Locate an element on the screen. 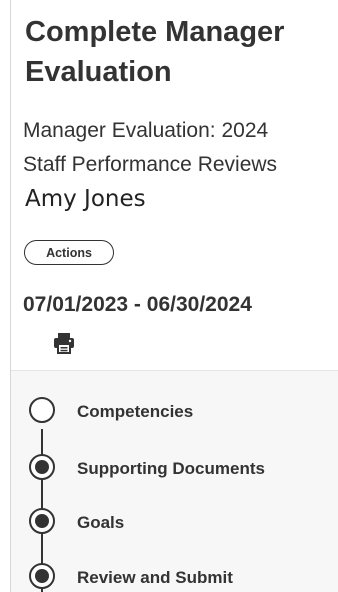 The width and height of the screenshot is (338, 592). page-title: Complete Manager Evaluation is located at coordinates (155, 52).